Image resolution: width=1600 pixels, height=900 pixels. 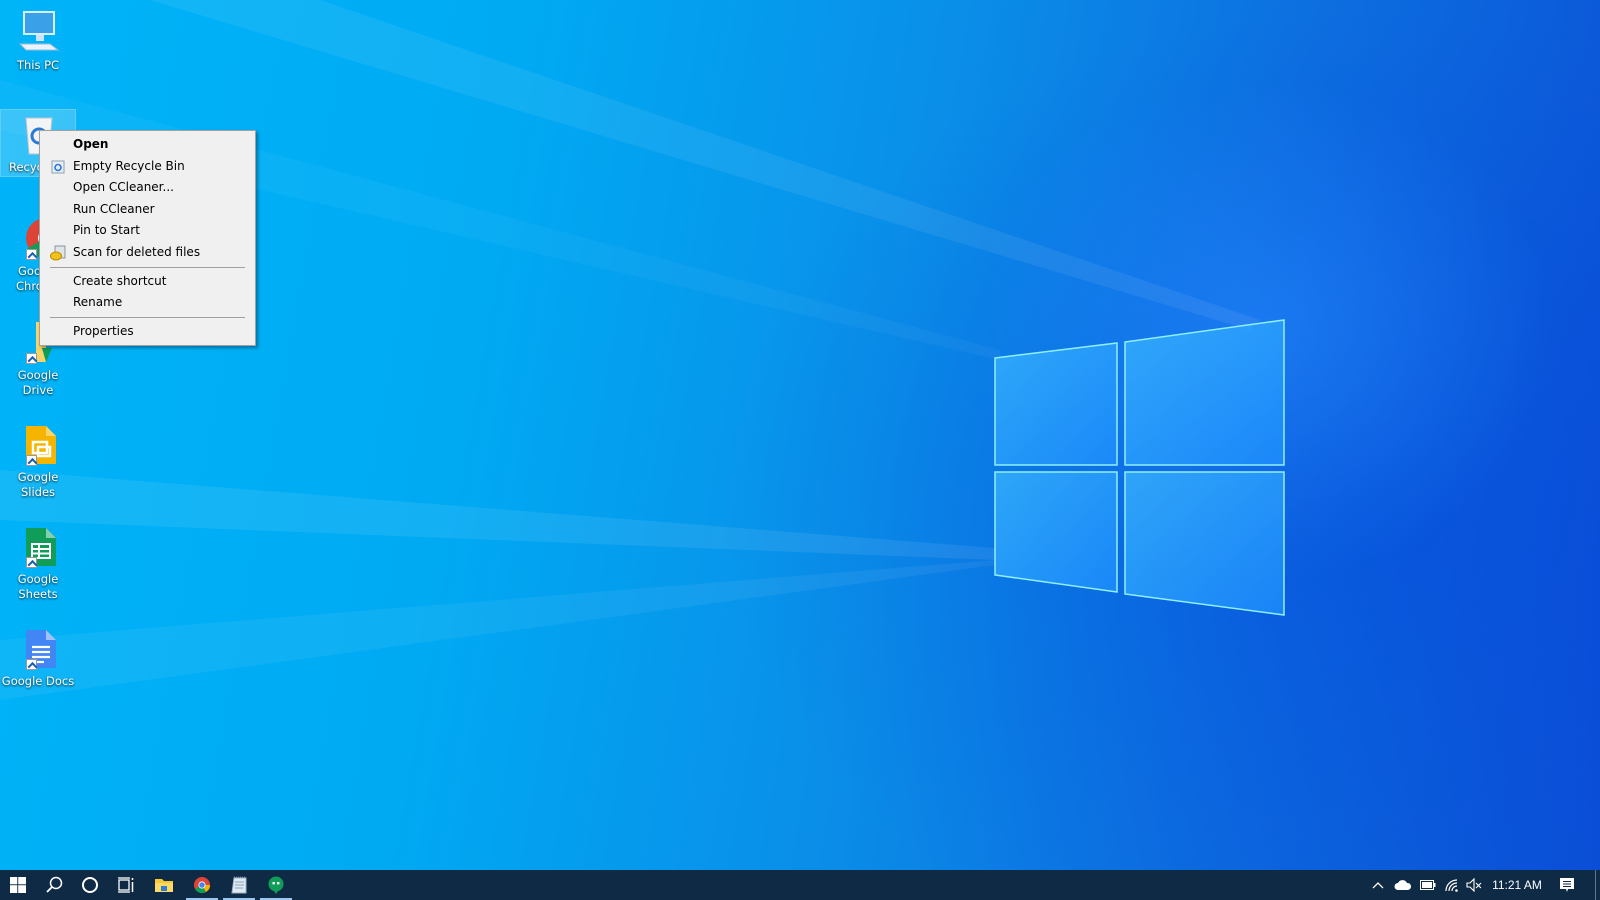 I want to click on desktop-icon-google-sheets: Google Sheets, so click(x=38, y=562).